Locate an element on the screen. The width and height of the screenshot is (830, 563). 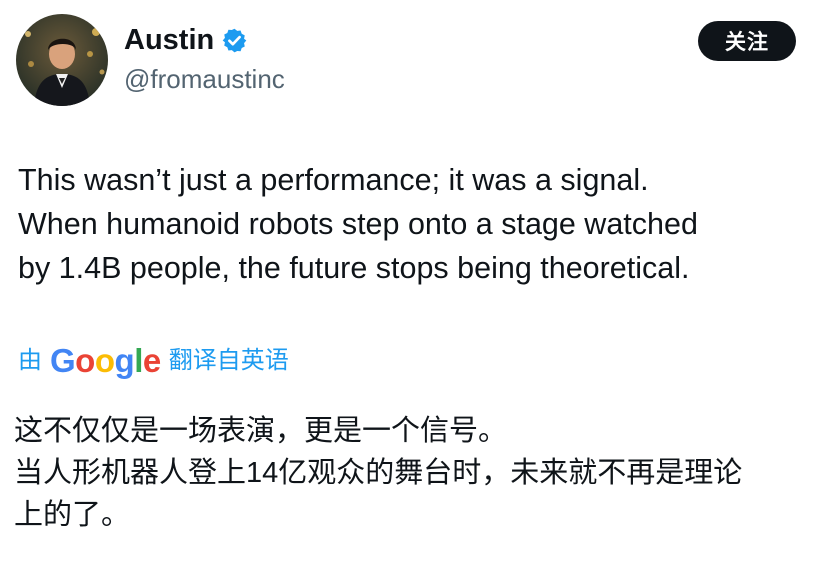
avatar-image is located at coordinates (62, 60).